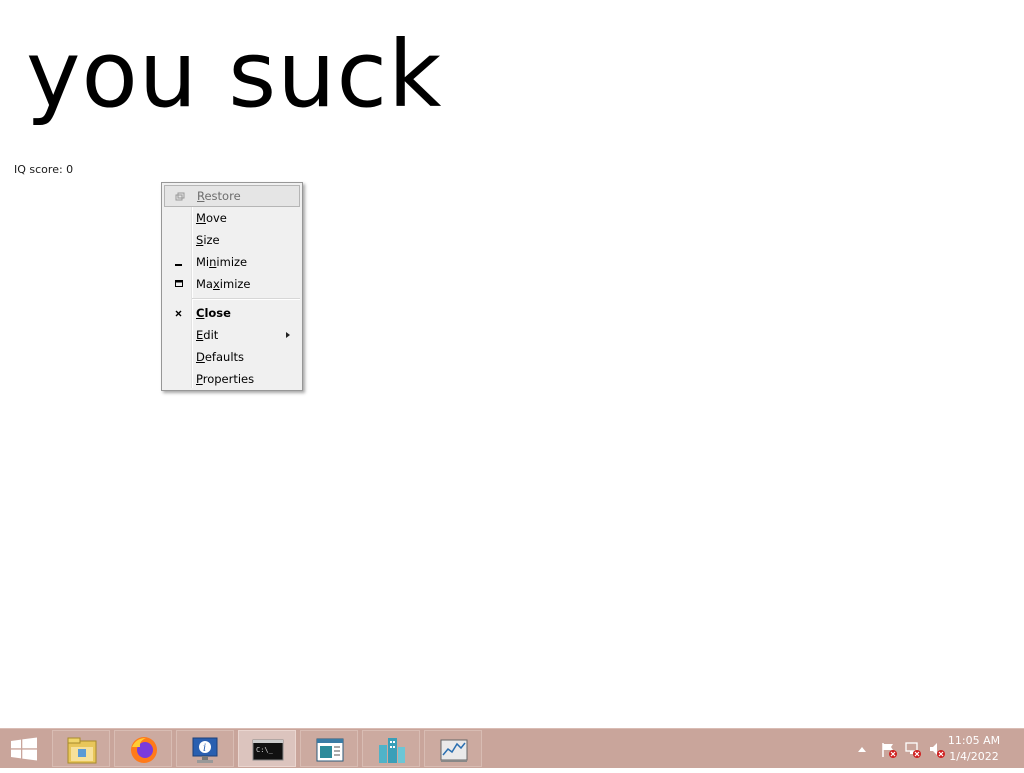  What do you see at coordinates (232, 313) in the screenshot?
I see `menu-item-close: Close` at bounding box center [232, 313].